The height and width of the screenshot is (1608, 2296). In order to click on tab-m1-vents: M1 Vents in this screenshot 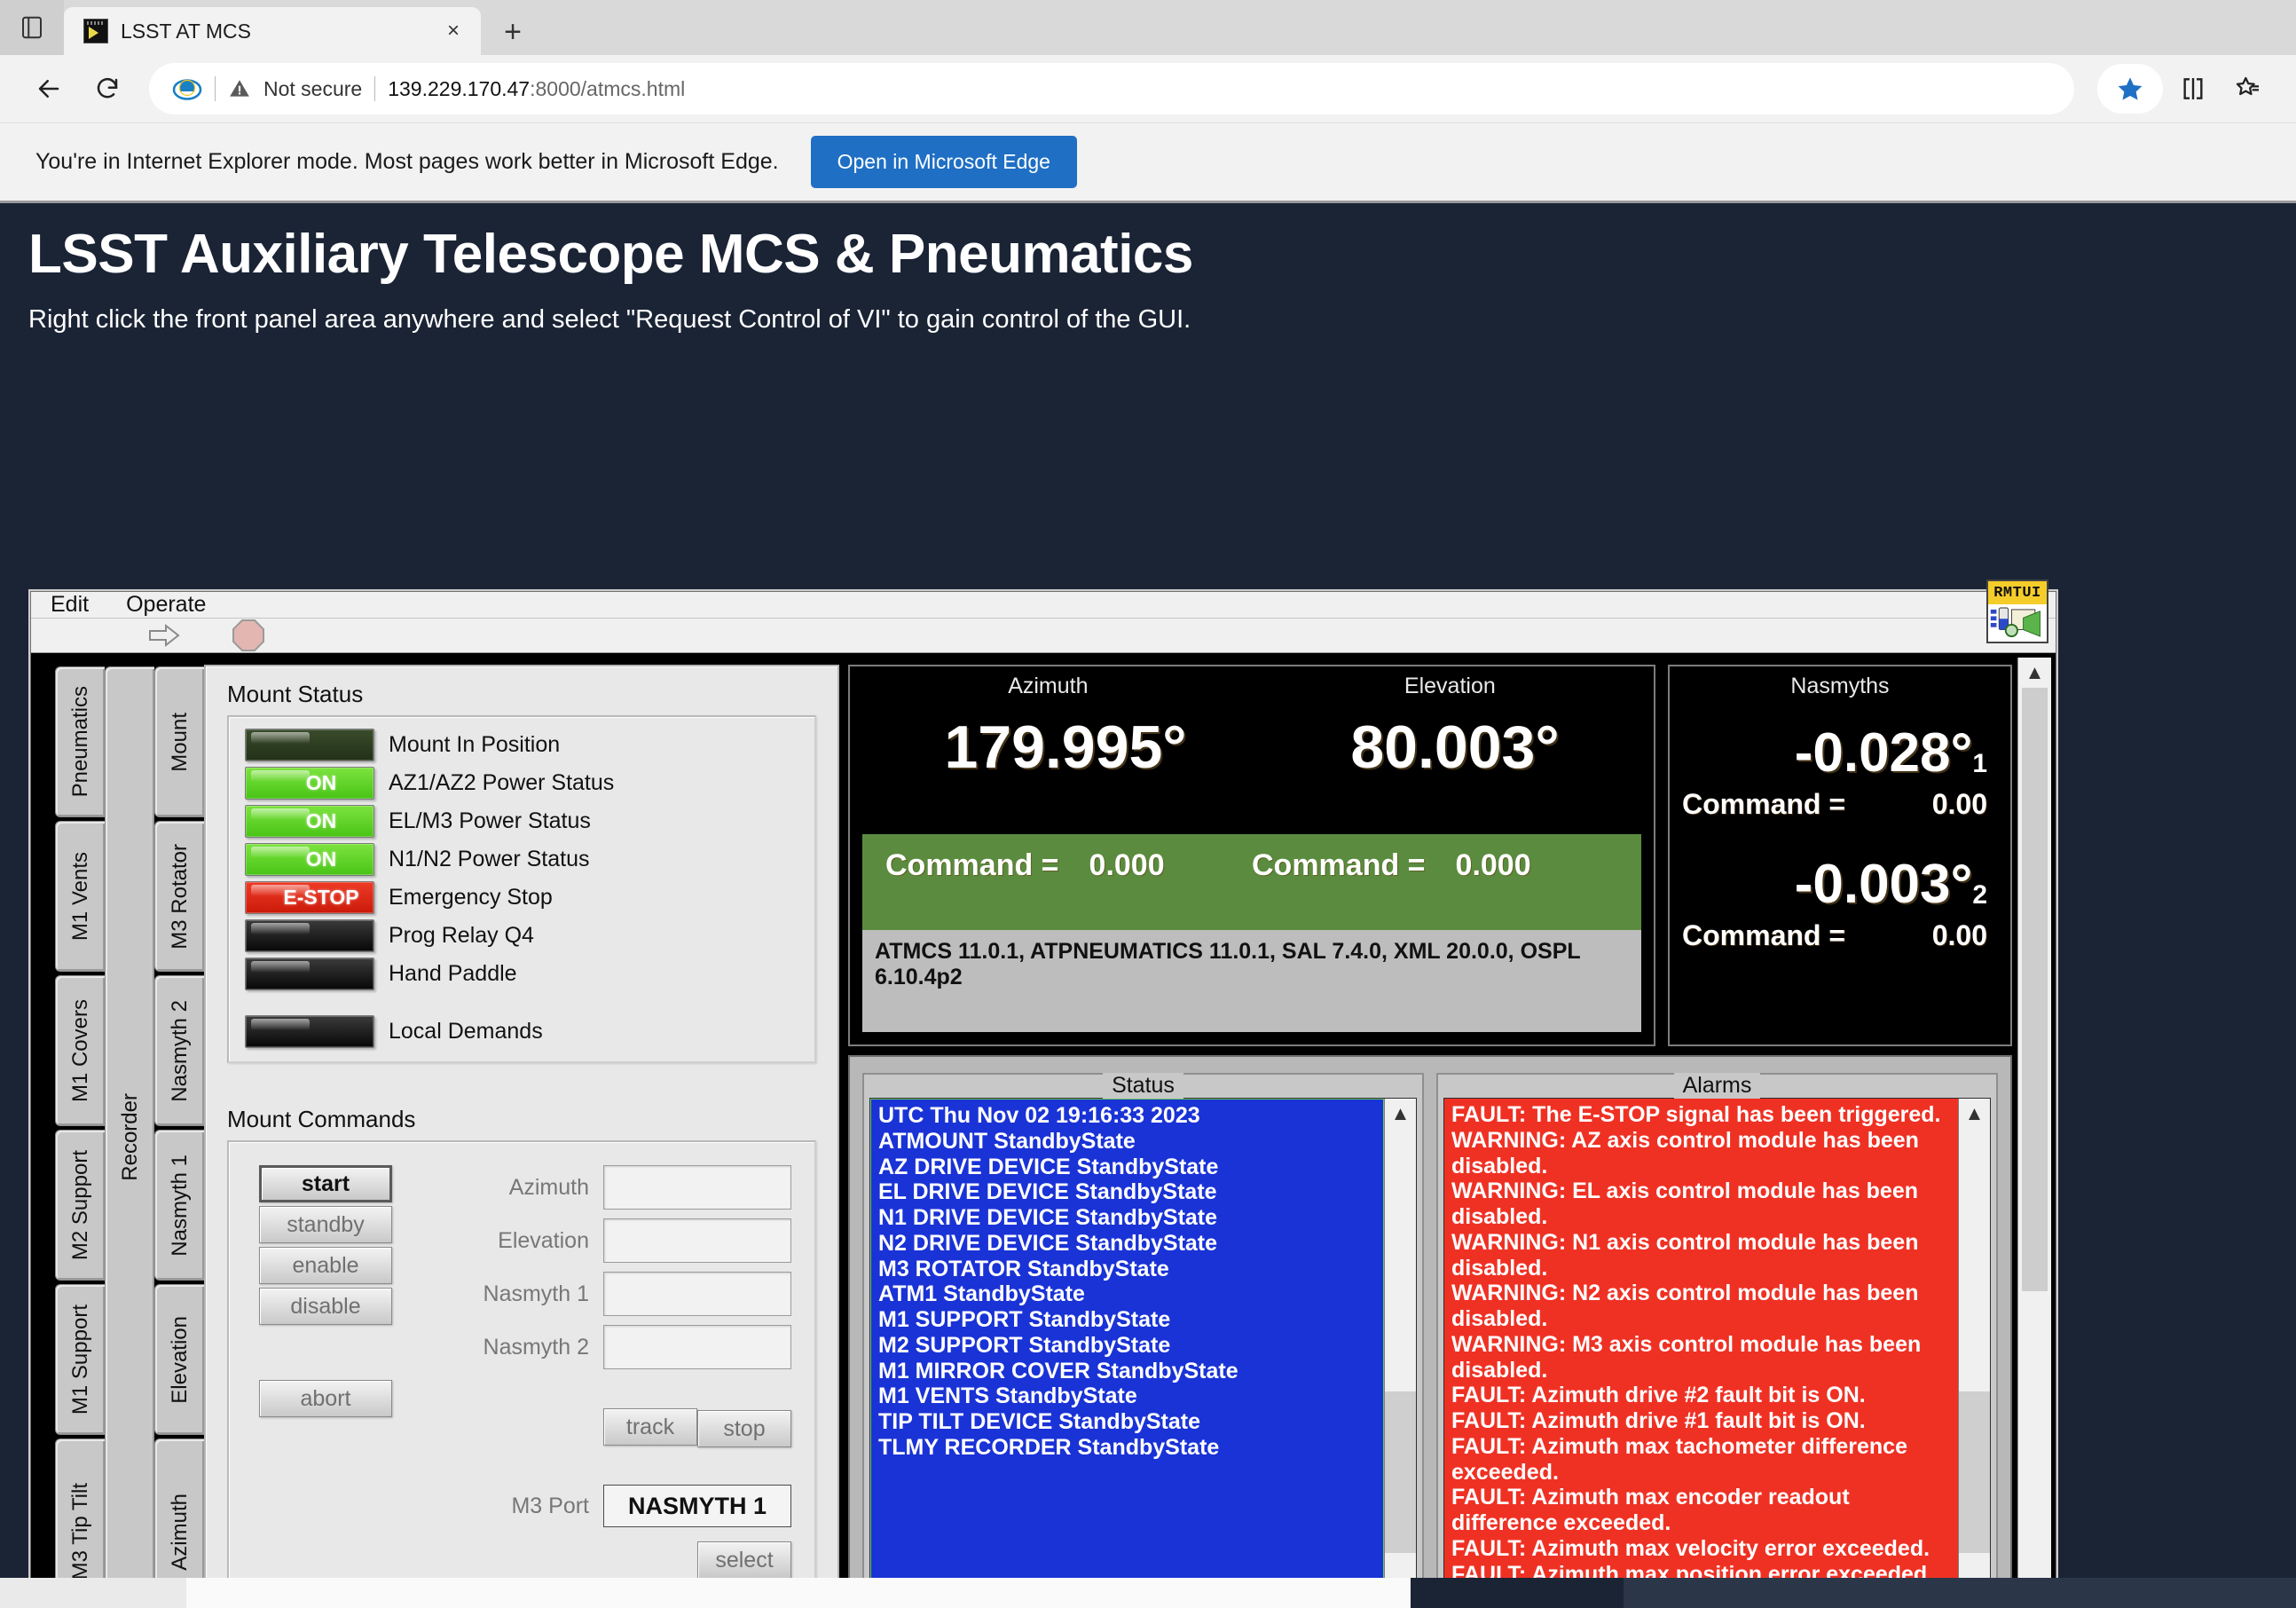, I will do `click(80, 896)`.